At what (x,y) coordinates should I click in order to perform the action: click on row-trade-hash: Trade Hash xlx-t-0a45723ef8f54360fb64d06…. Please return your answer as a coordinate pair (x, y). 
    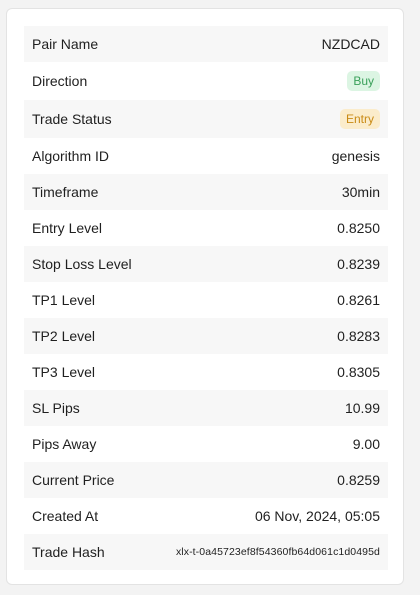
    Looking at the image, I should click on (206, 552).